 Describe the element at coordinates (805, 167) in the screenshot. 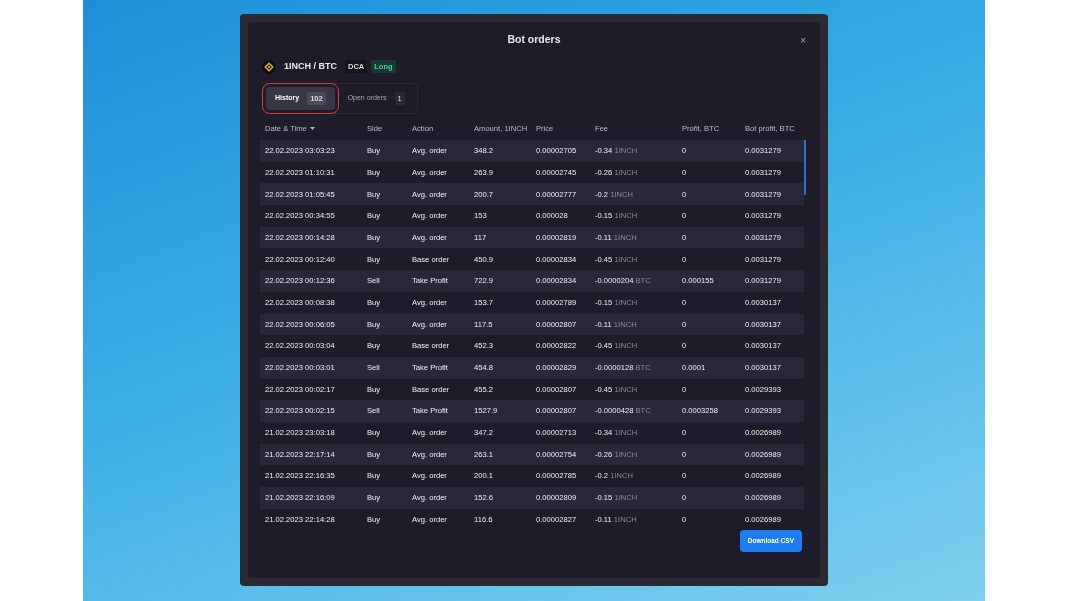

I see `scrollbar-thumb` at that location.